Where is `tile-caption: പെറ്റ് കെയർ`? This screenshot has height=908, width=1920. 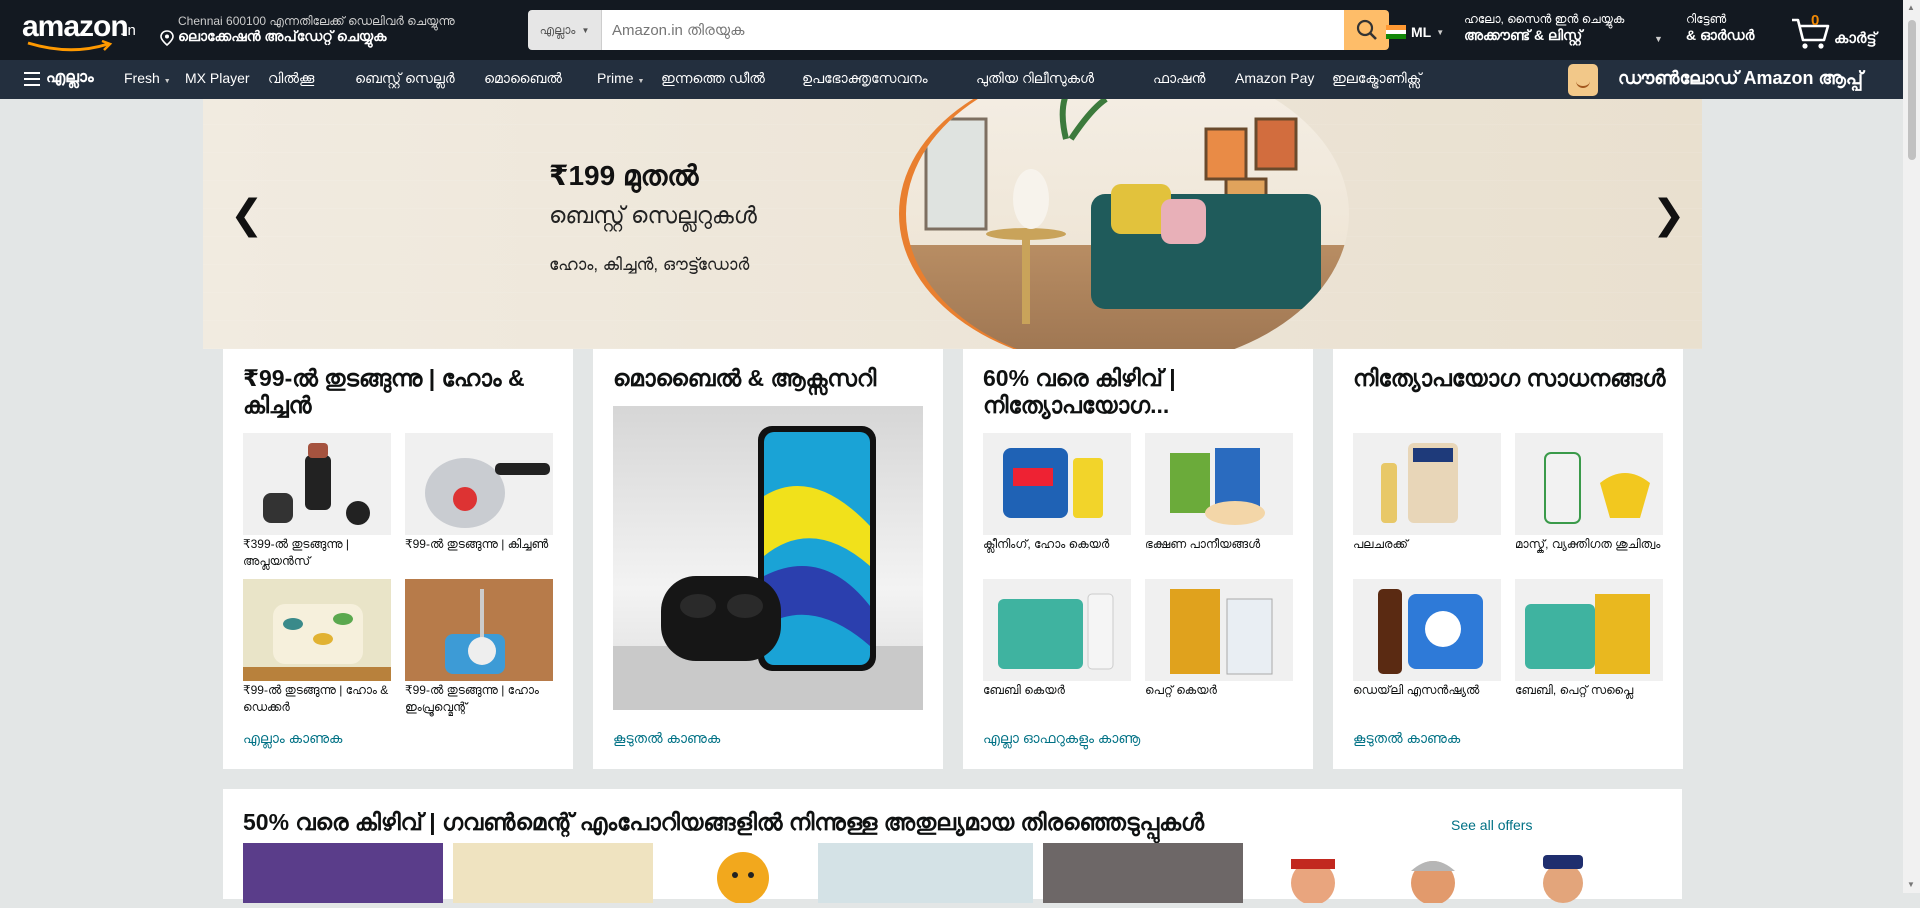
tile-caption: പെറ്റ് കെയർ is located at coordinates (1181, 690).